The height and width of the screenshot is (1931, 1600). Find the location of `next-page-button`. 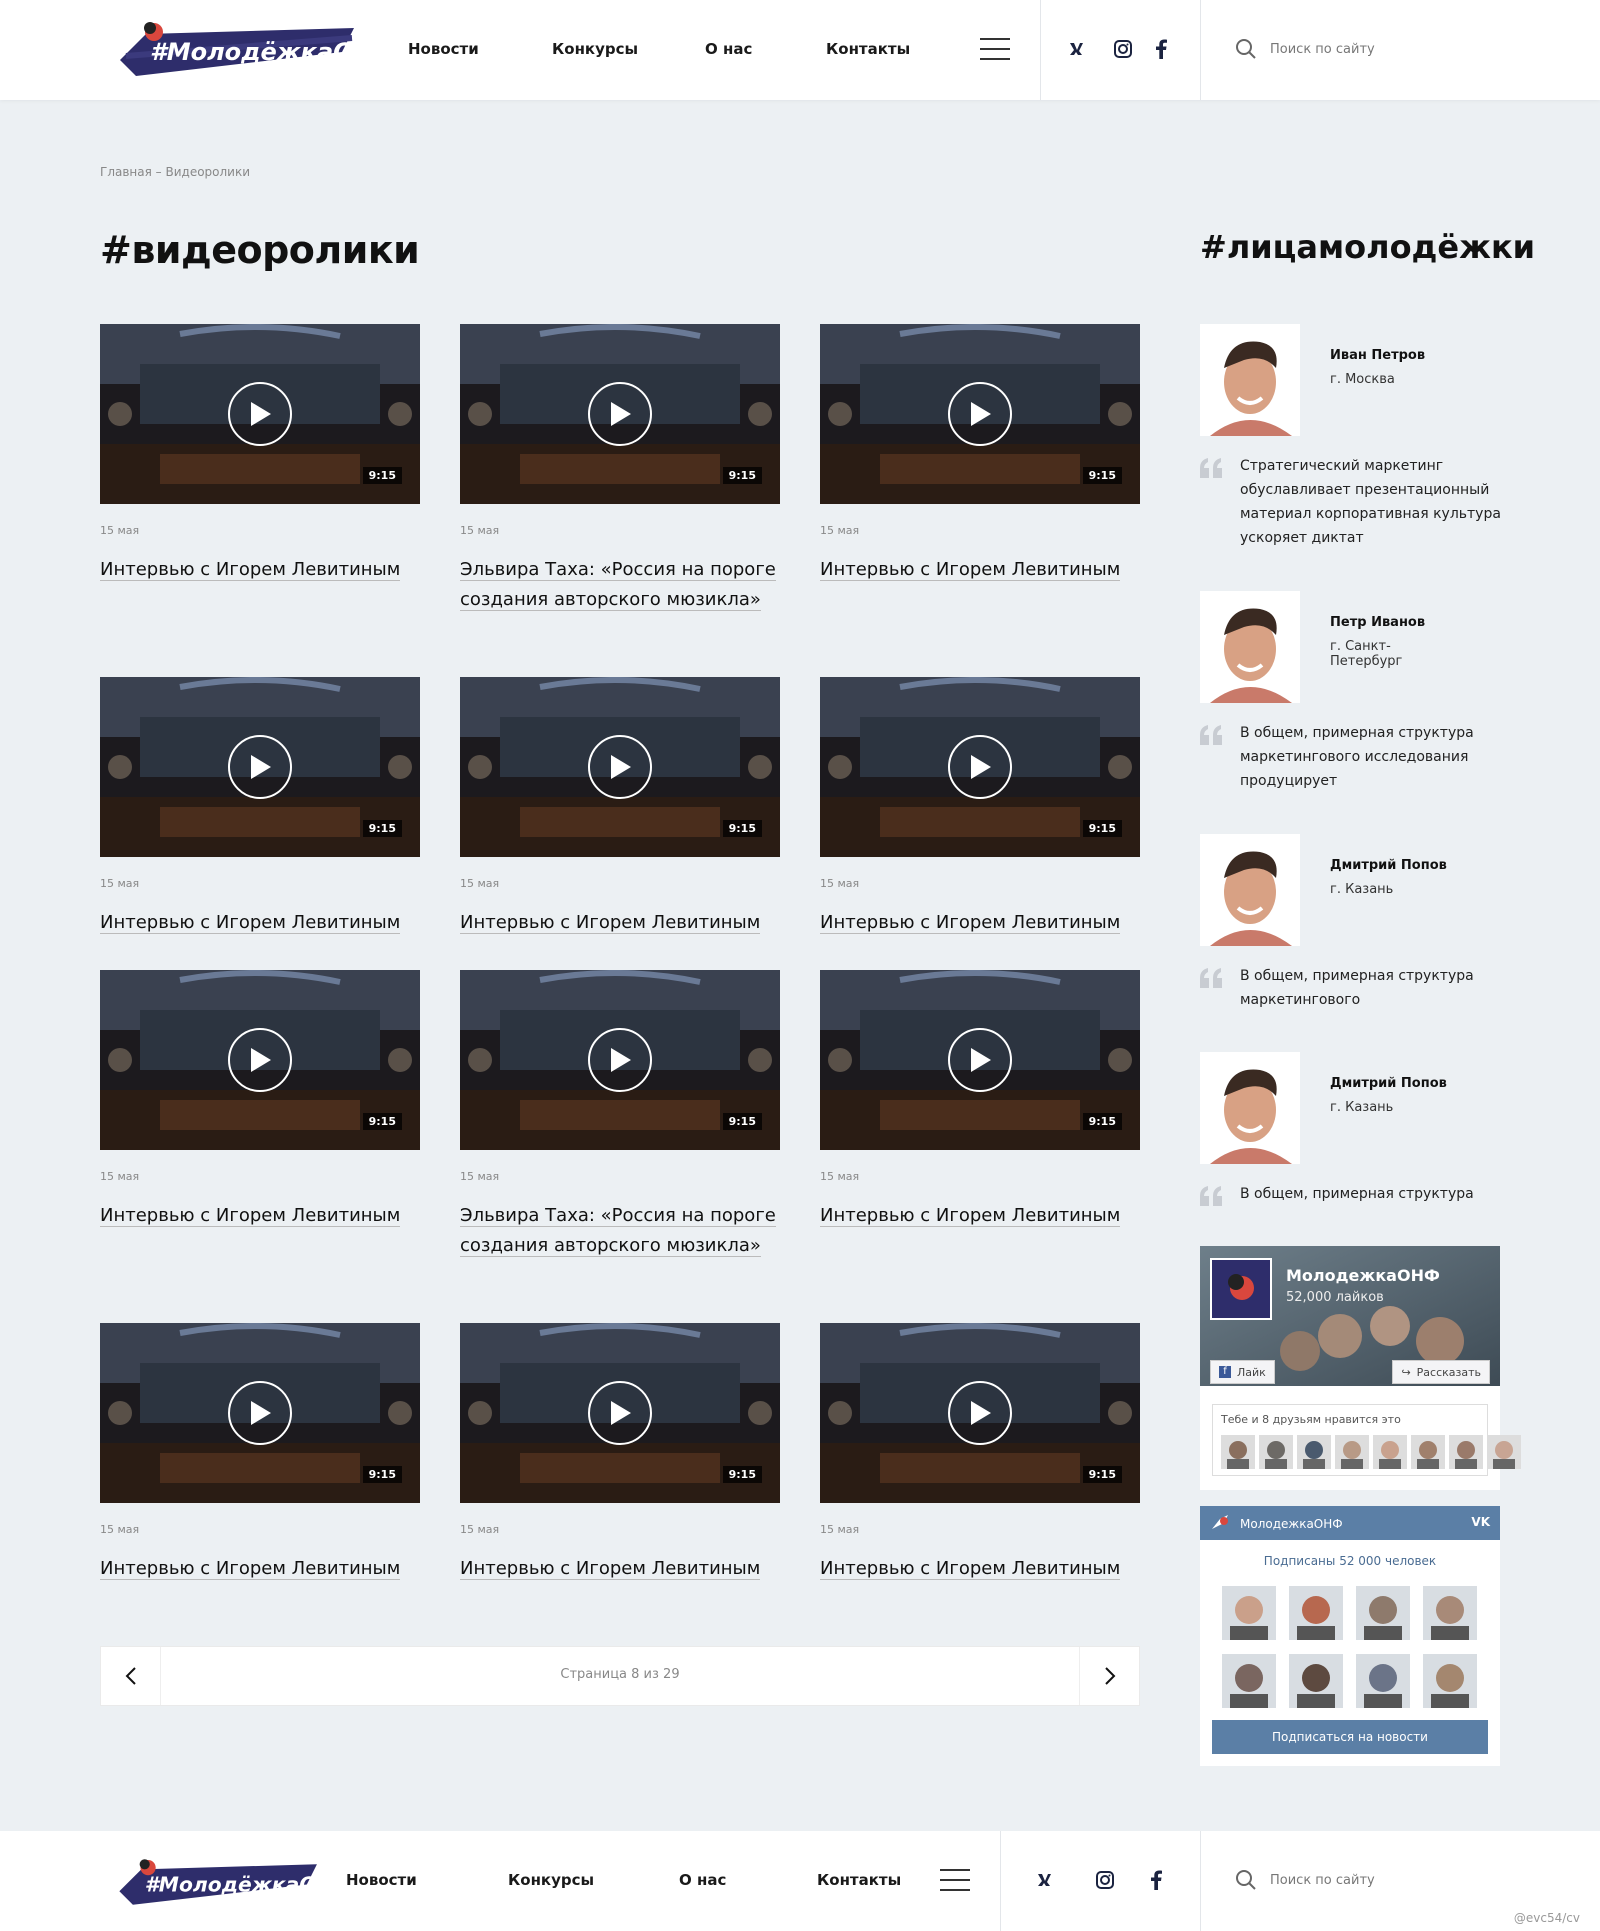

next-page-button is located at coordinates (1109, 1676).